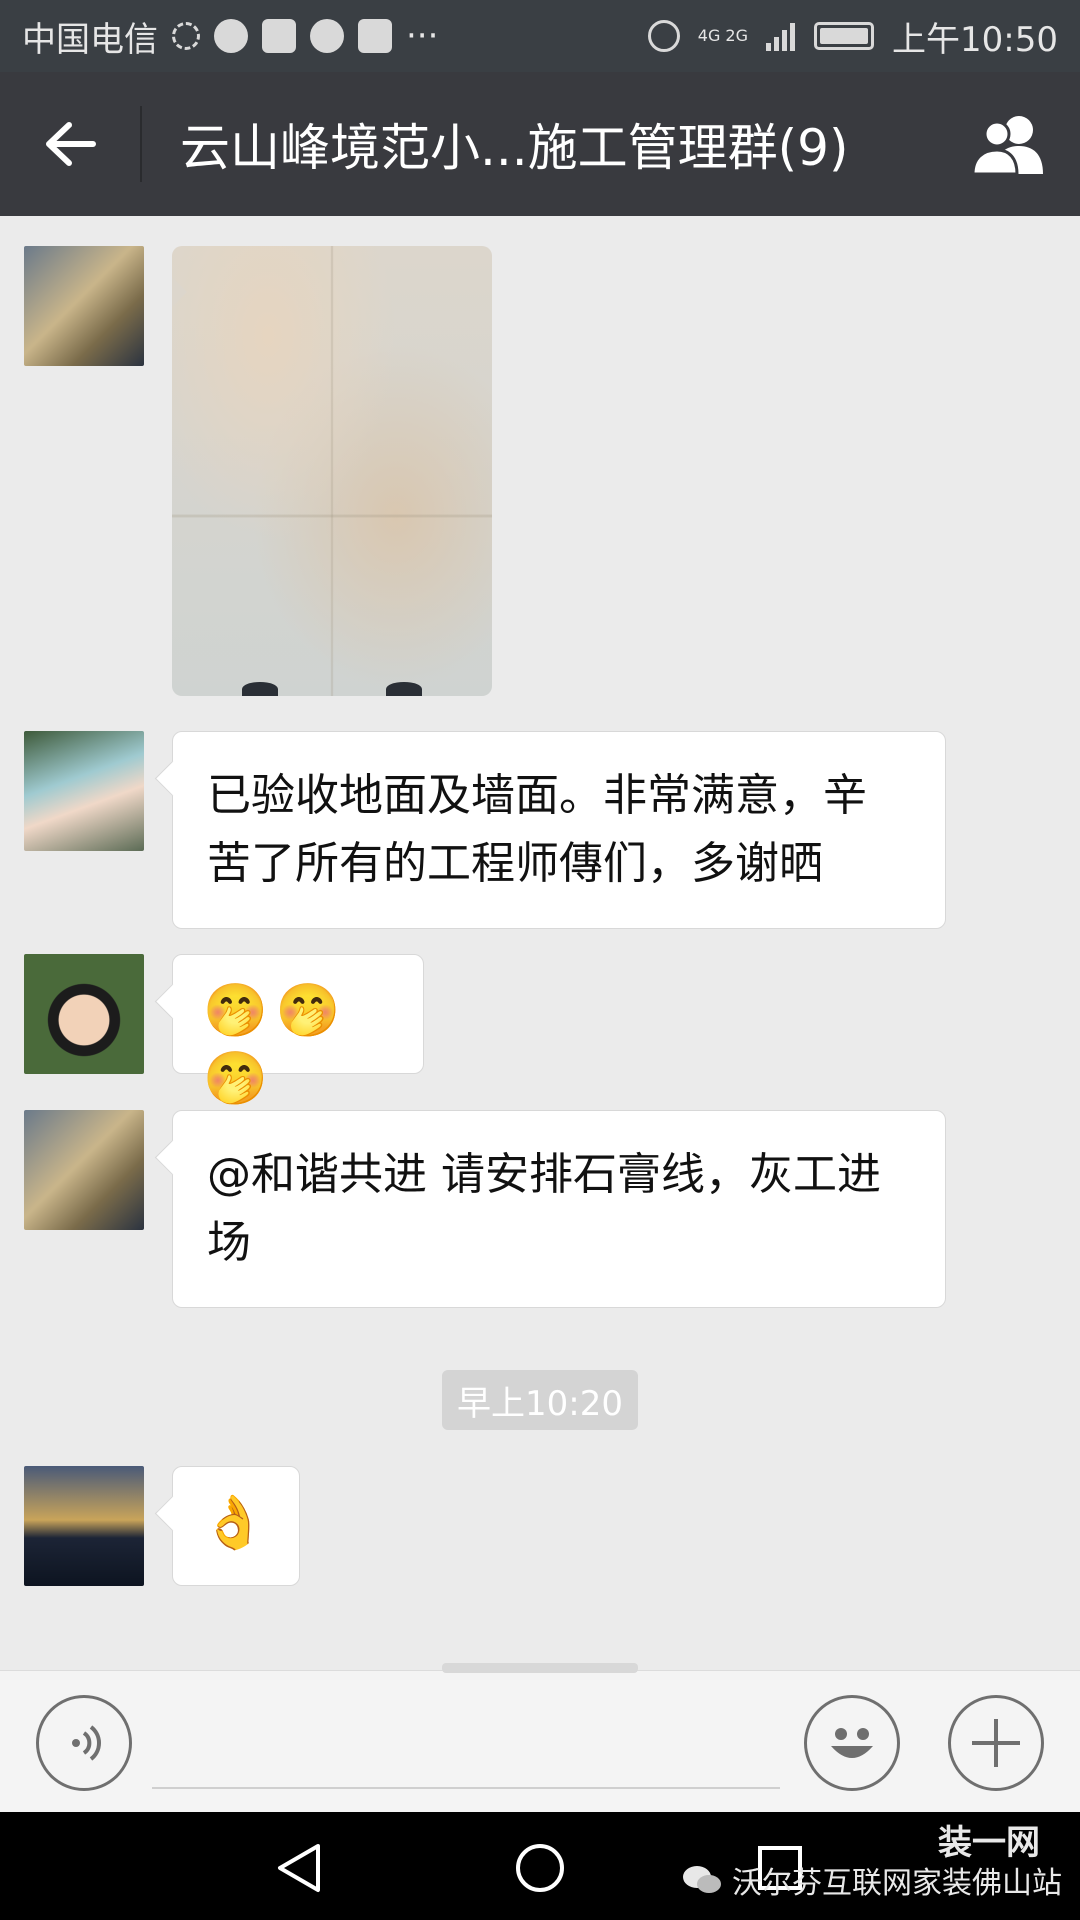  I want to click on watermark: 沃尔芬互联网家装佛山站, so click(872, 1880).